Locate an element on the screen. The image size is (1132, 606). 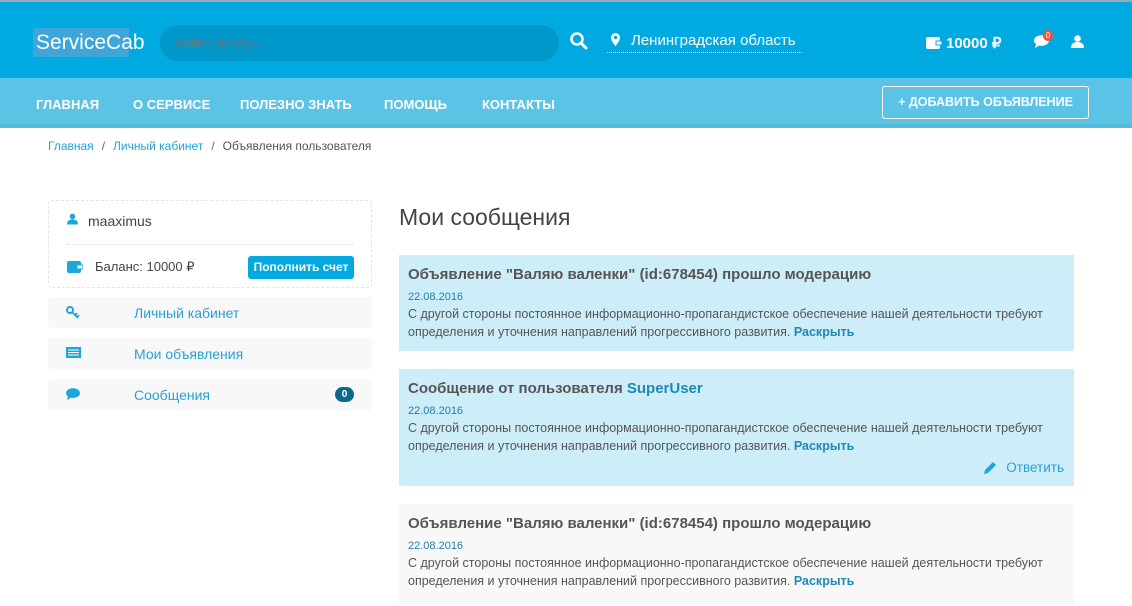
pencil-icon is located at coordinates (990, 468).